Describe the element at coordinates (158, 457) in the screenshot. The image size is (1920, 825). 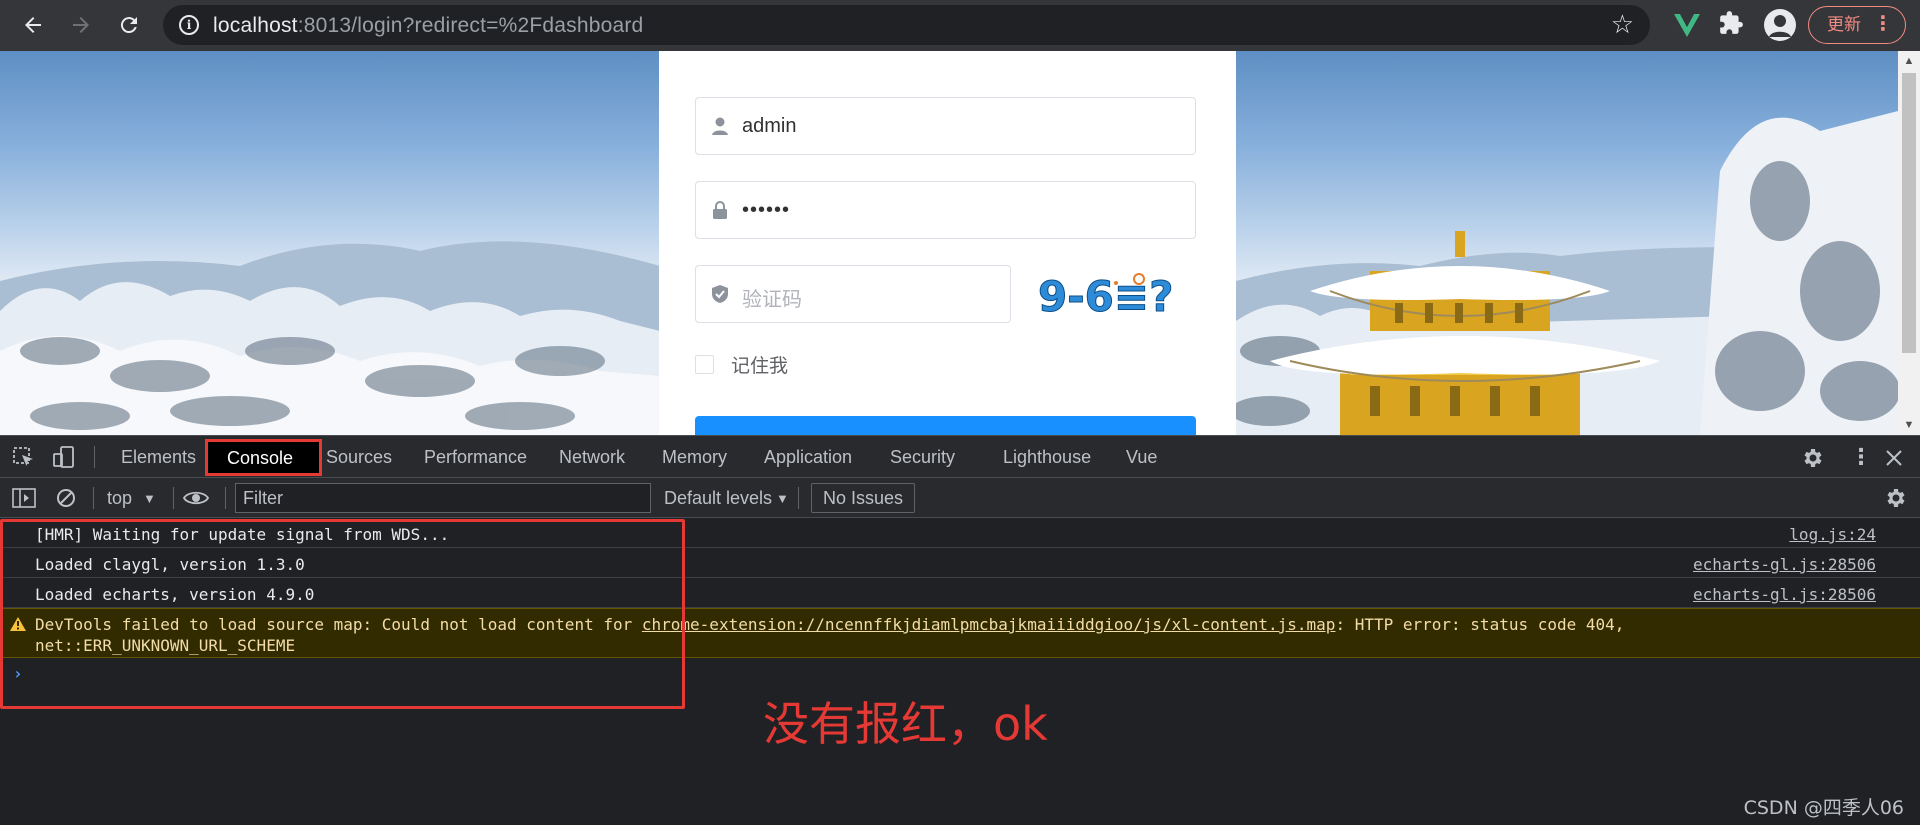
I see `tab-elements: Elements` at that location.